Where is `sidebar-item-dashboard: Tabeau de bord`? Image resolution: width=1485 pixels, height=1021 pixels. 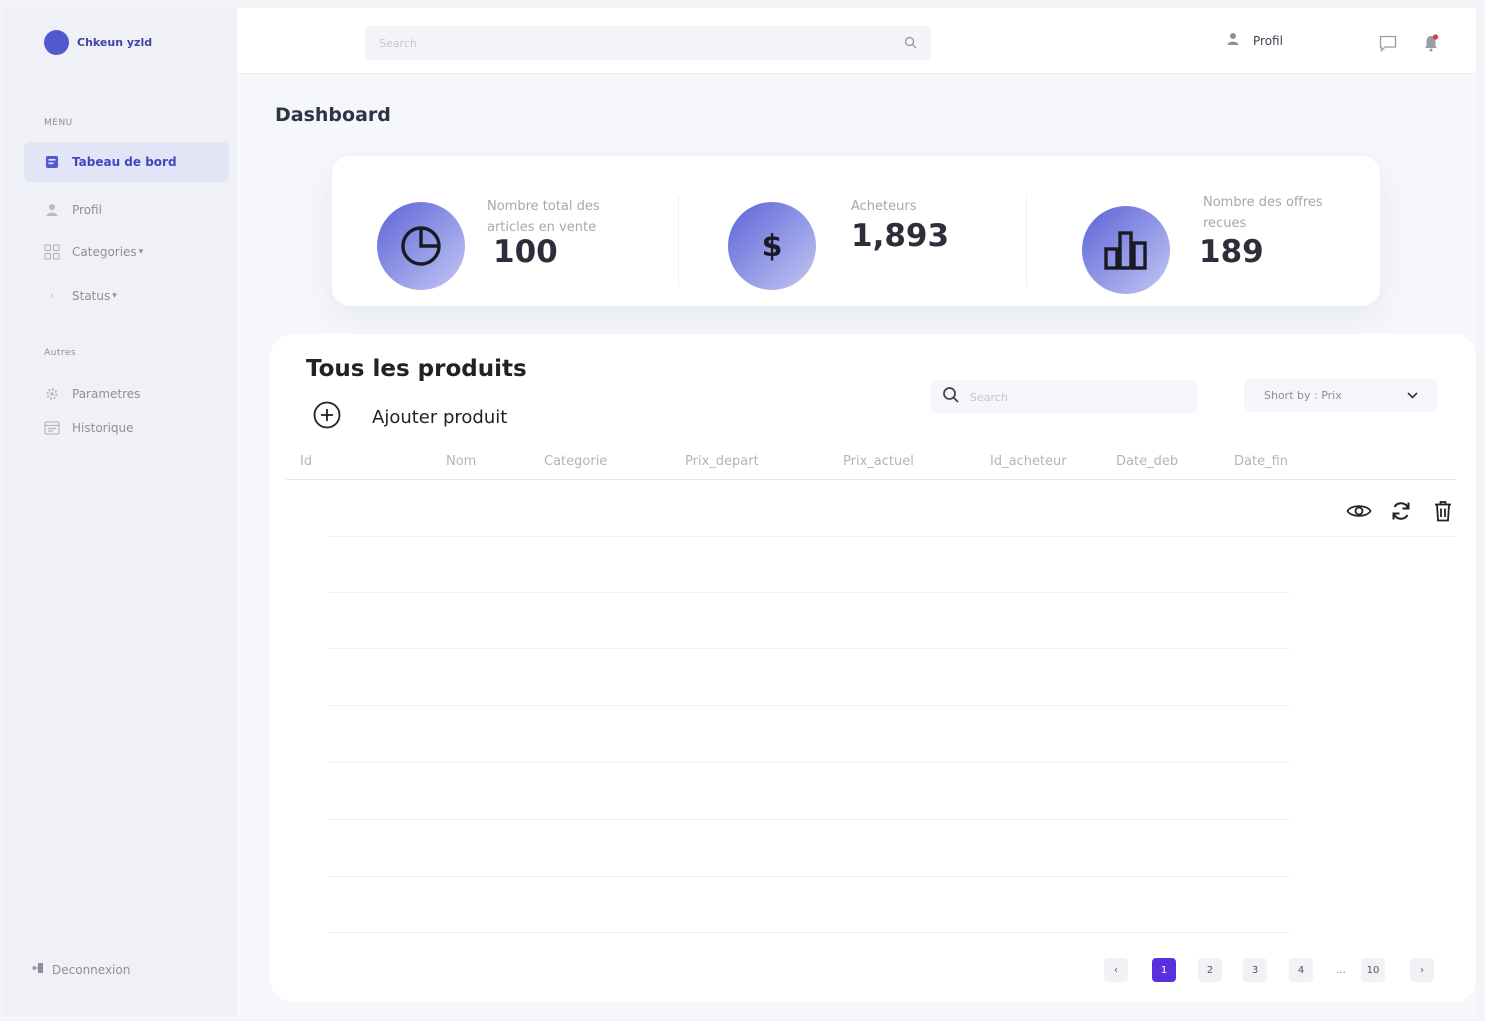 sidebar-item-dashboard: Tabeau de bord is located at coordinates (126, 162).